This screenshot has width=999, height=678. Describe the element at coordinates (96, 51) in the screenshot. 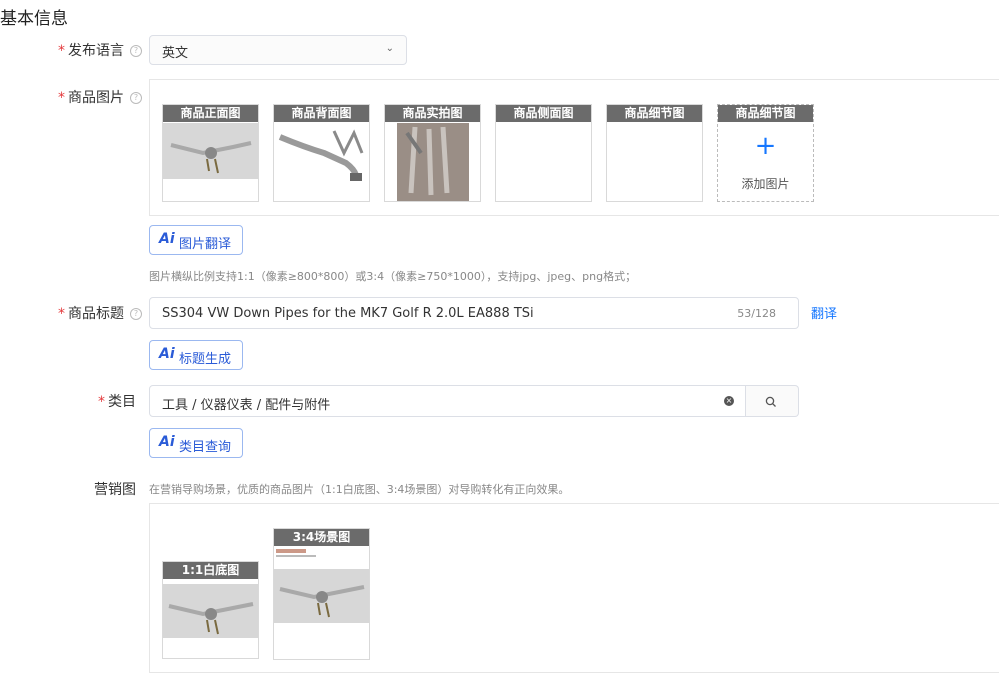

I see `label-text: 发布语言` at that location.